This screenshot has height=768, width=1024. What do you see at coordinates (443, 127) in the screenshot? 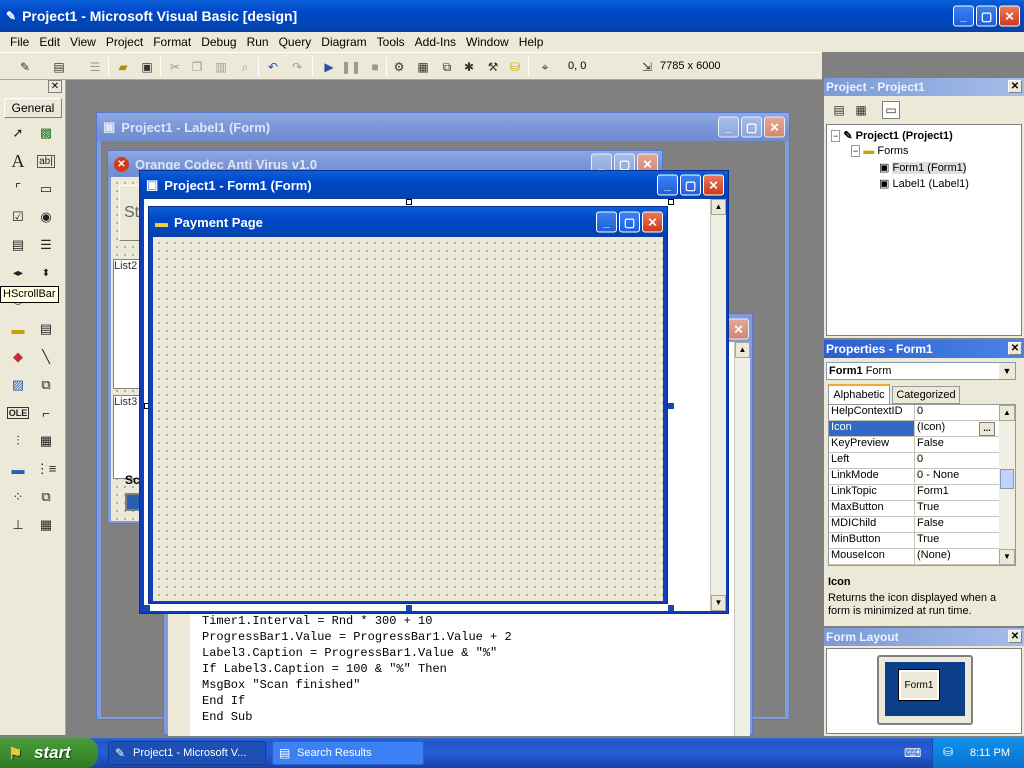
I see `label1-form-title-bar: ▣ Project1 - Label1 (Form) _ ▢ ✕` at bounding box center [443, 127].